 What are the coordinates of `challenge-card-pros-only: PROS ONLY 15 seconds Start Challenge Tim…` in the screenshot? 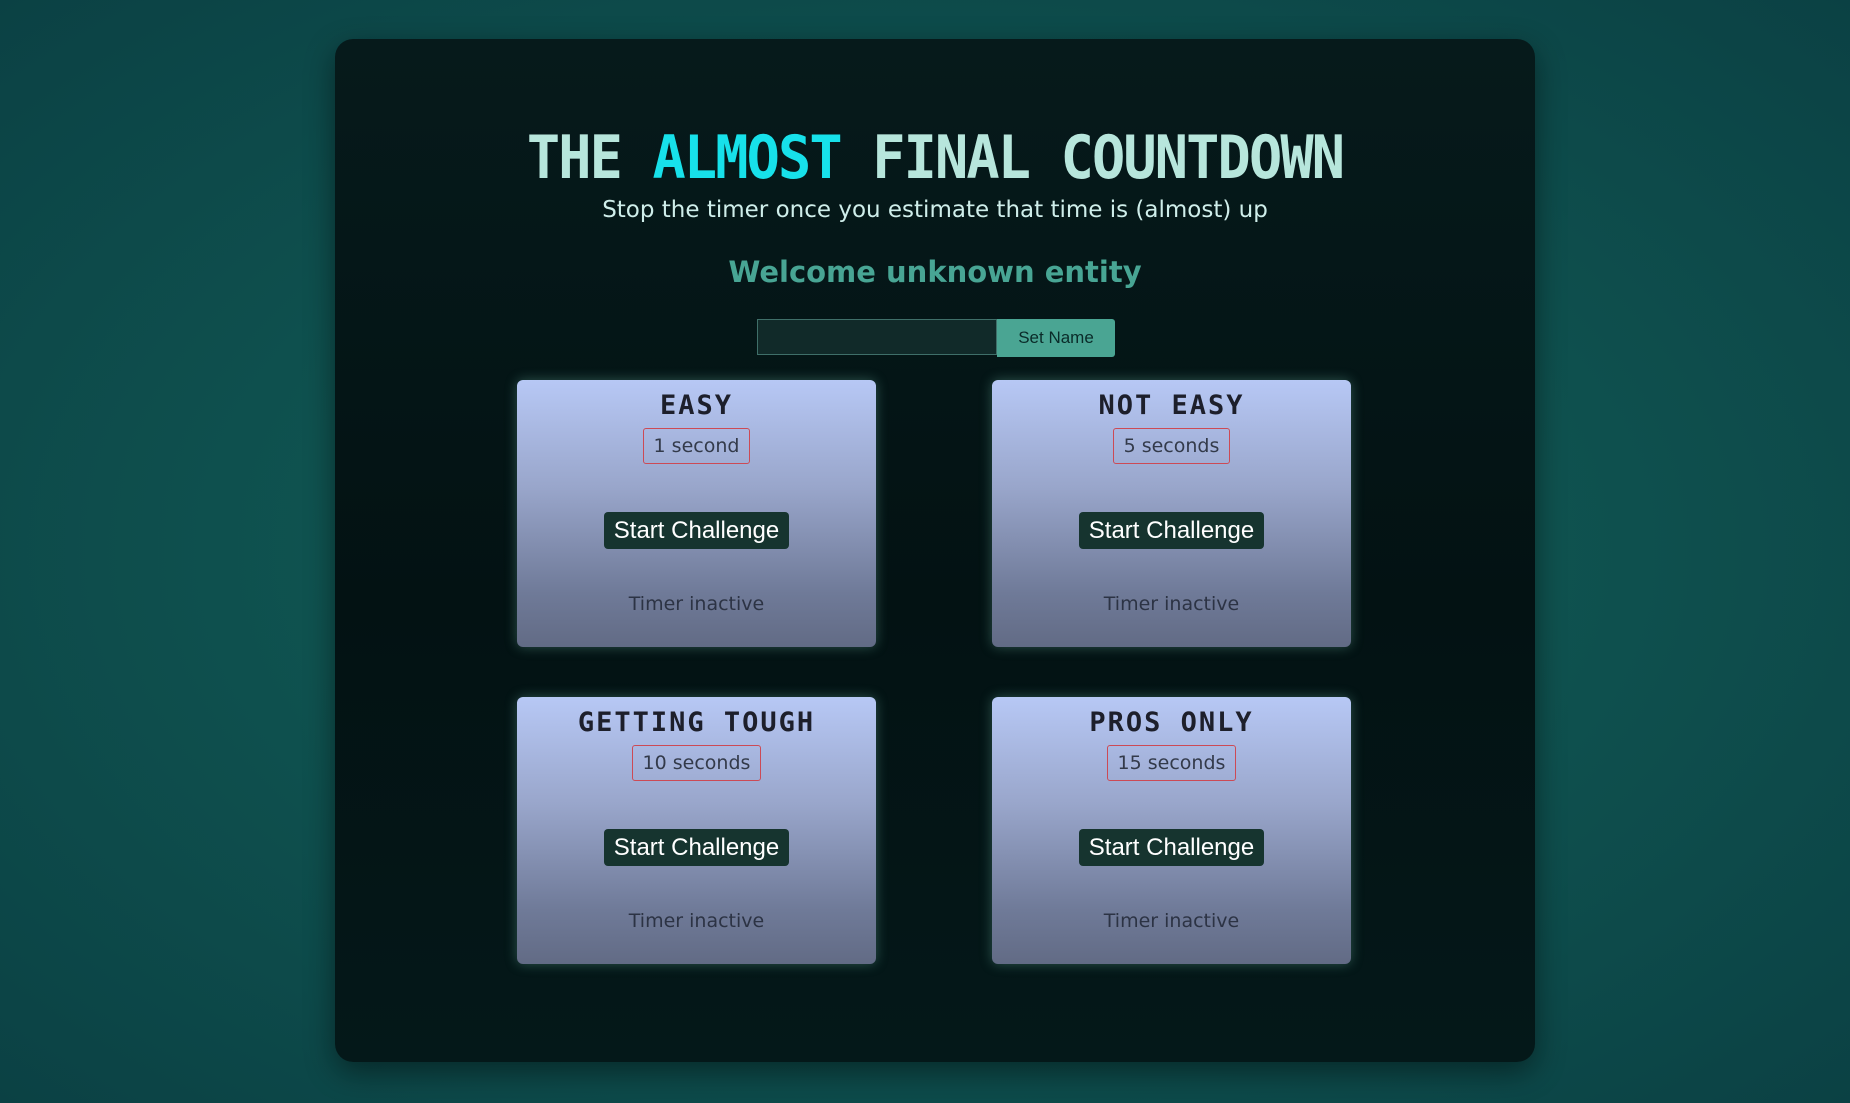 It's located at (1171, 830).